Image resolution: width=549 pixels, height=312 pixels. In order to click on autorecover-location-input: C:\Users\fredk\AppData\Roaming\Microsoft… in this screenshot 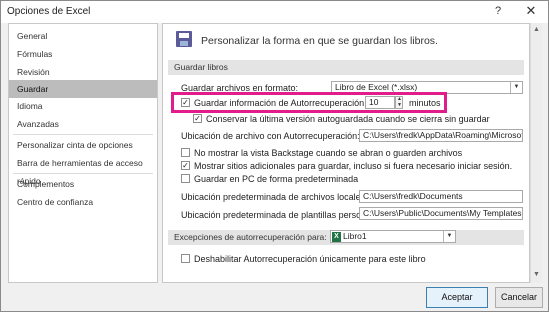, I will do `click(441, 135)`.